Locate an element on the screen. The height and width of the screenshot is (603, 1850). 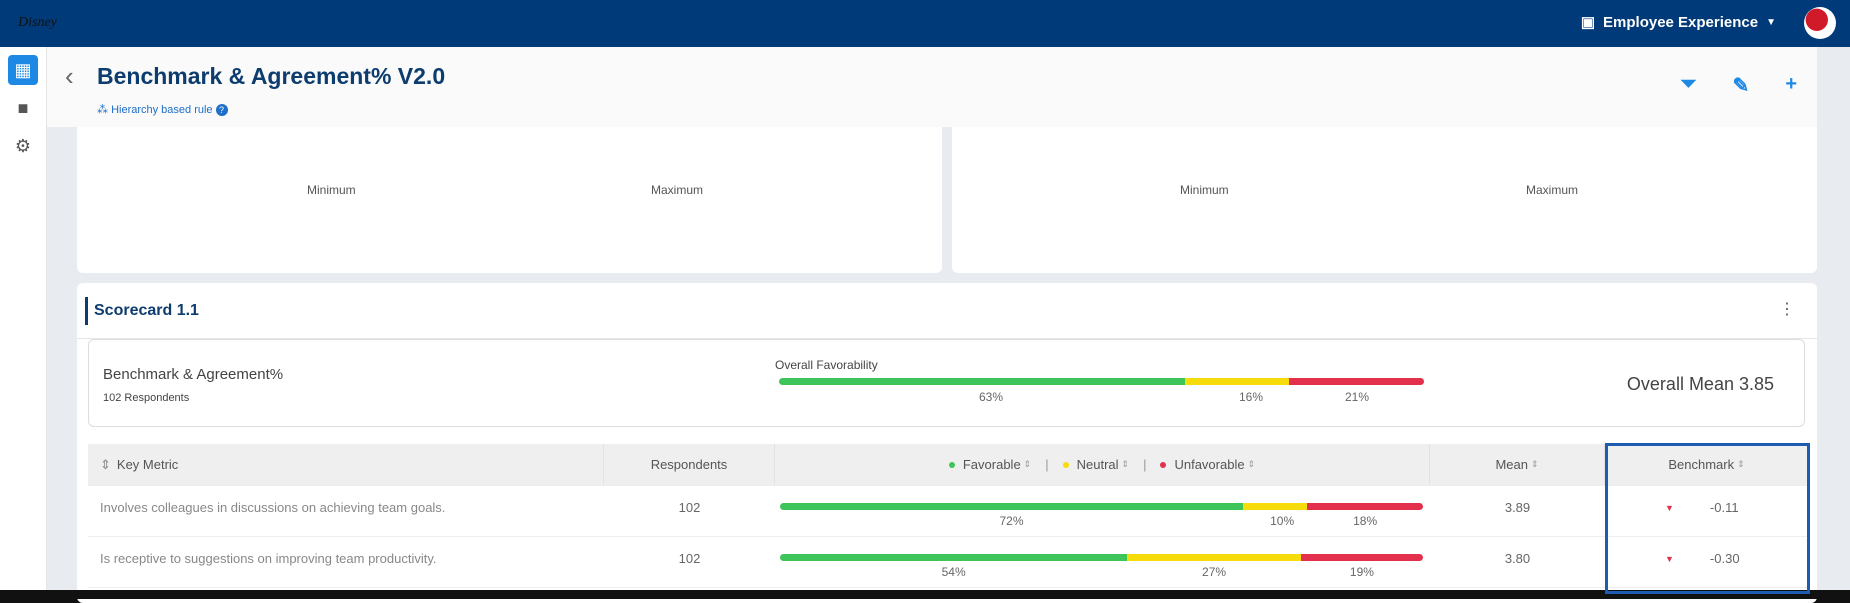
summary-respondents: 102 Respondents is located at coordinates (146, 398).